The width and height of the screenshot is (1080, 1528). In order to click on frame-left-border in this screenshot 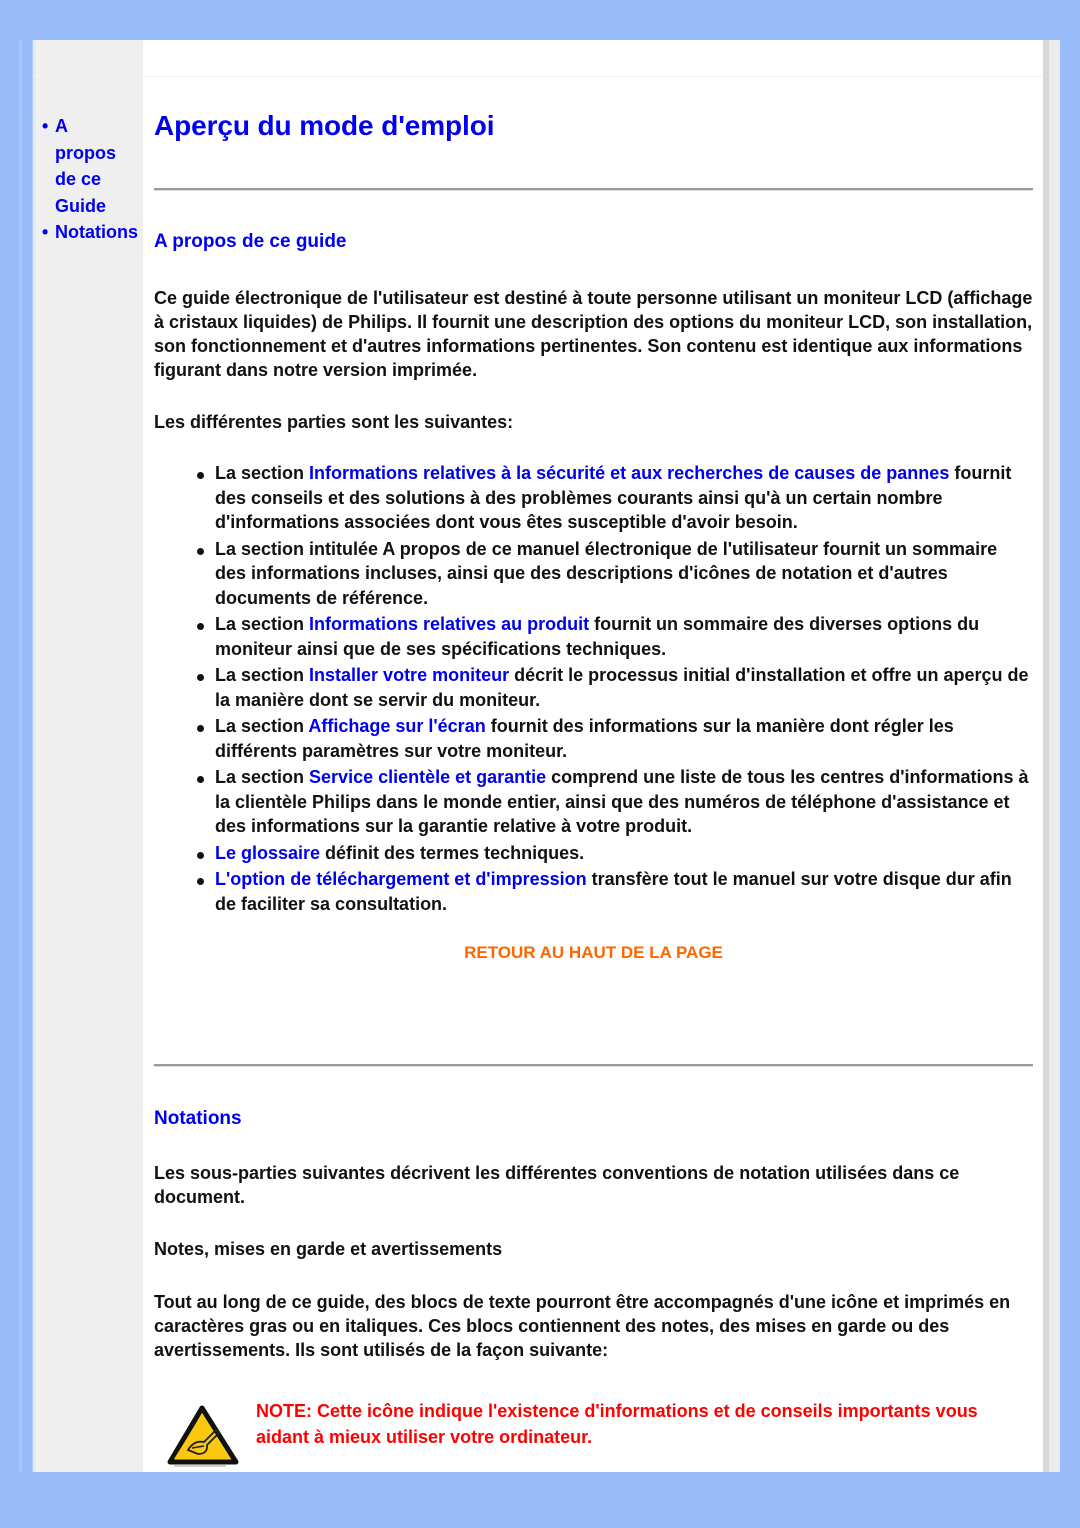, I will do `click(20, 756)`.